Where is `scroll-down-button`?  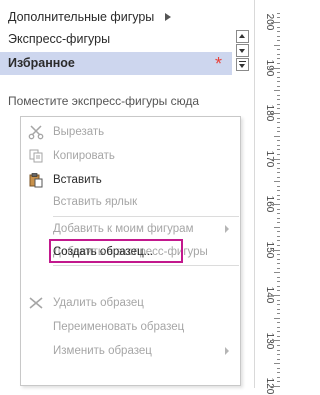
scroll-down-button is located at coordinates (242, 50).